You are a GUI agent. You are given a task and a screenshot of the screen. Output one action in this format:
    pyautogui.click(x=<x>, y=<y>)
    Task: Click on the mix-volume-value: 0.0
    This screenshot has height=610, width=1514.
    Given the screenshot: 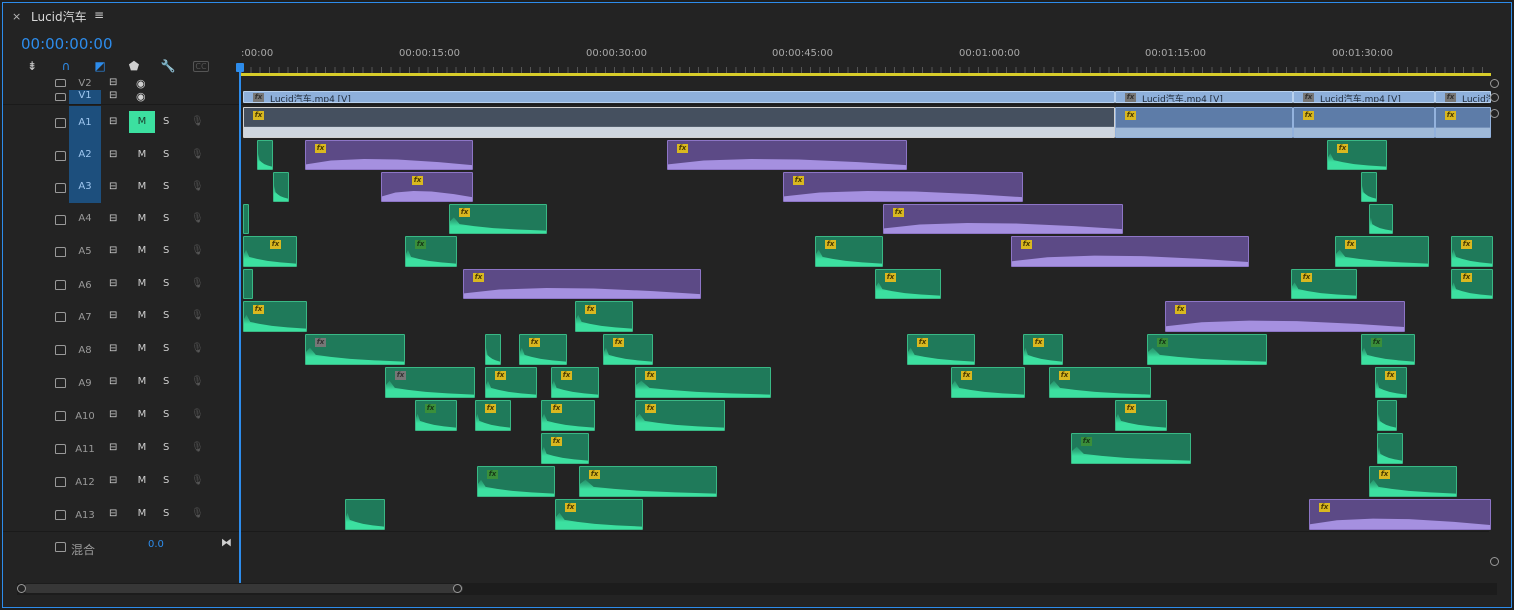 What is the action you would take?
    pyautogui.click(x=156, y=544)
    